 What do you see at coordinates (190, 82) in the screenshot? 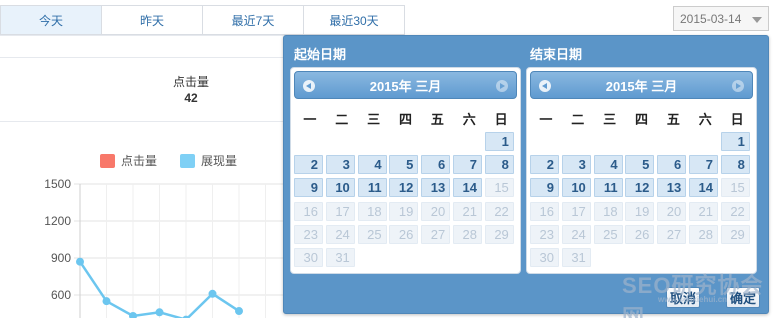
I see `metric-label: 点击量` at bounding box center [190, 82].